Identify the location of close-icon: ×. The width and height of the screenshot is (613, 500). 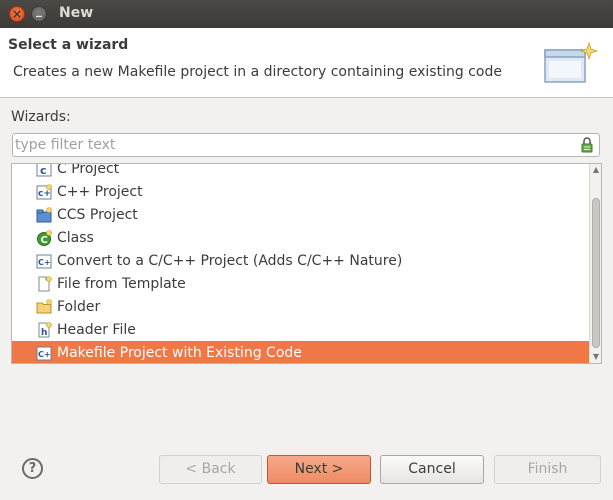
(17, 14).